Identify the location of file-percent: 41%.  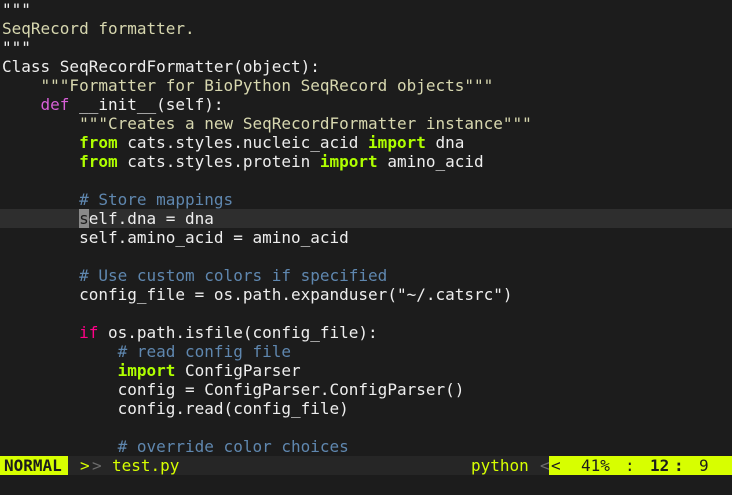
(595, 465).